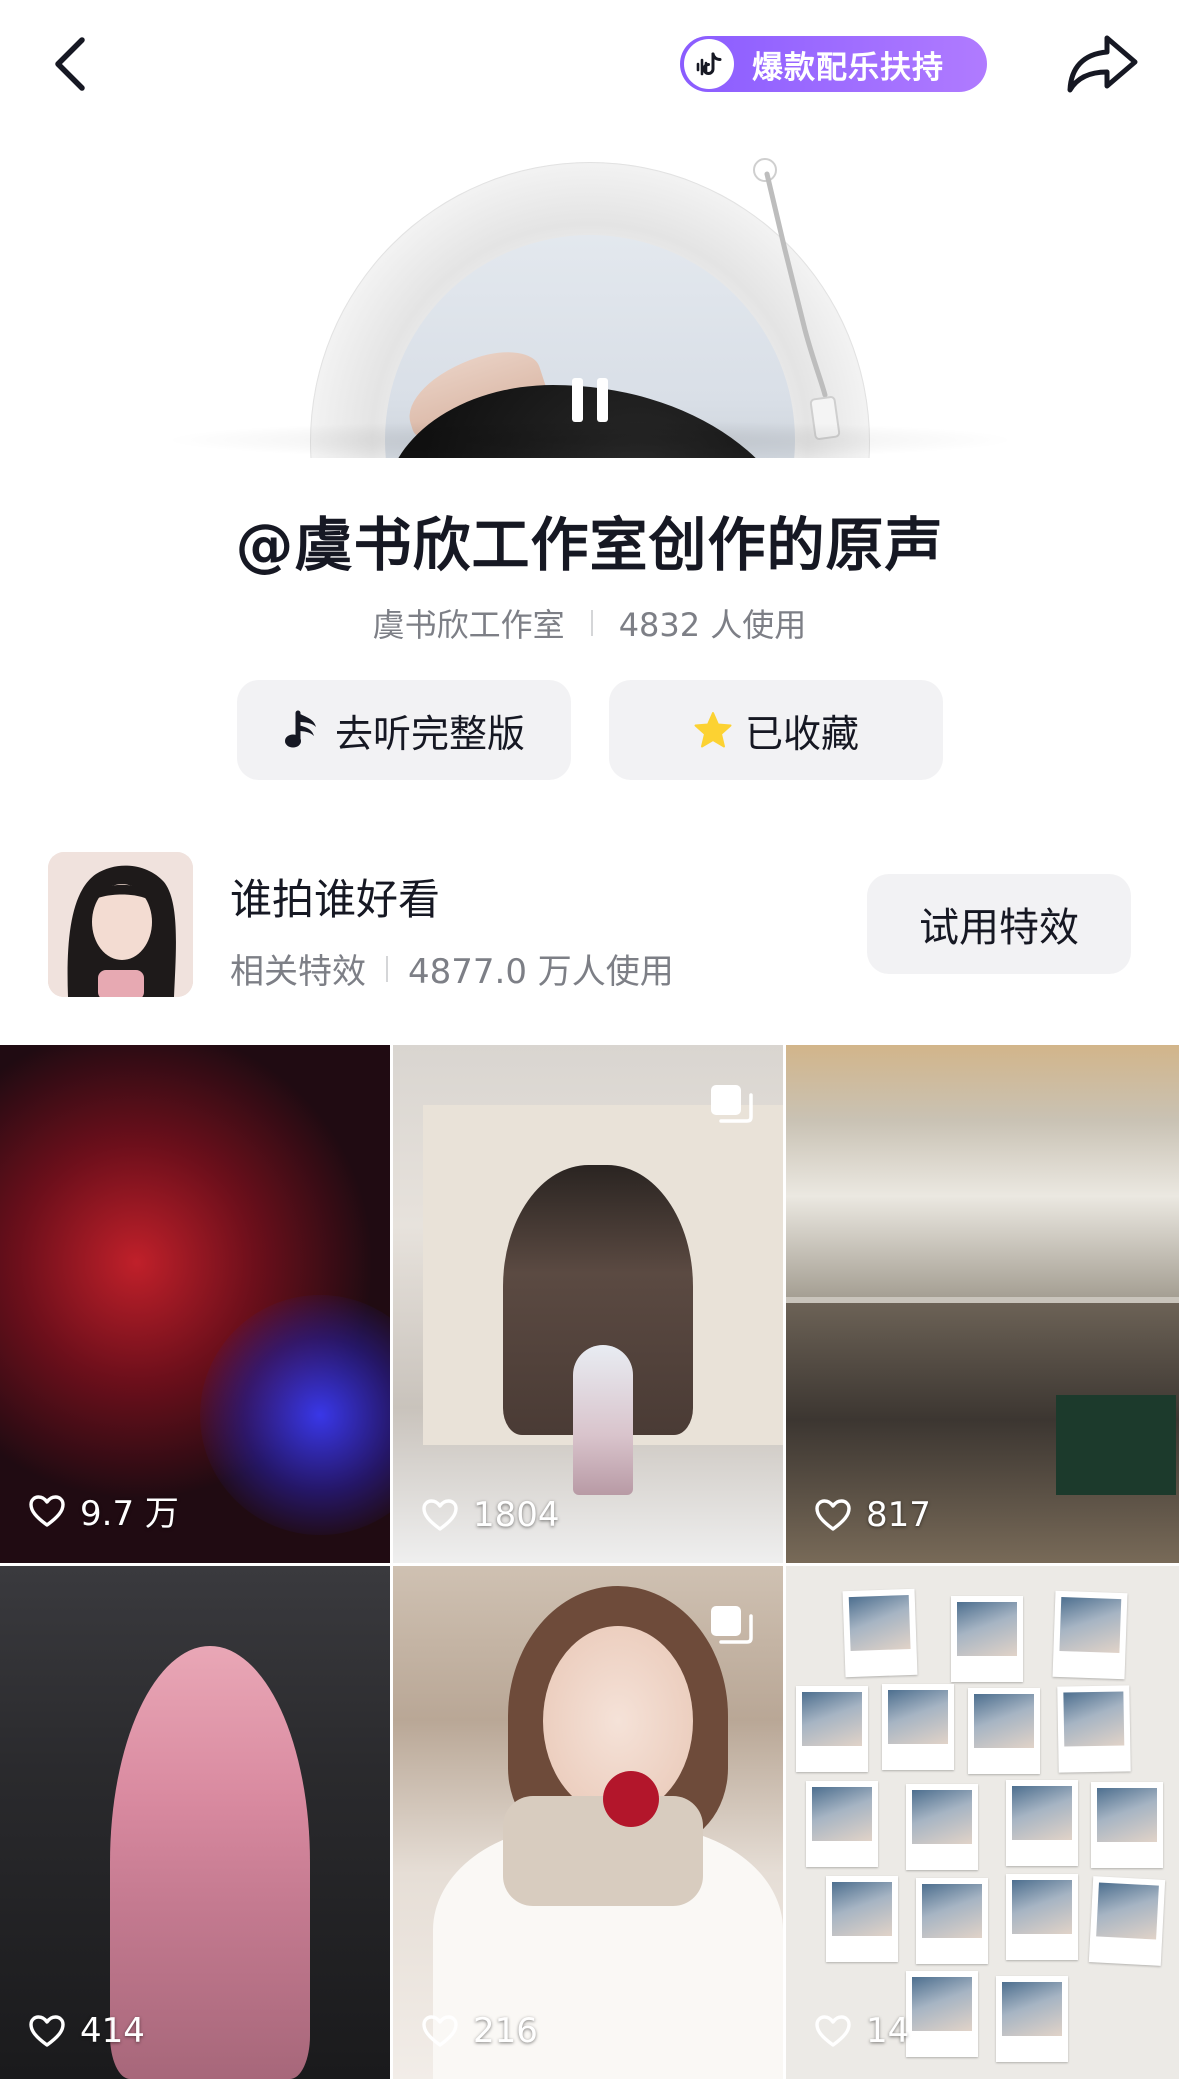  I want to click on effect-tag: 相关特效, so click(298, 972).